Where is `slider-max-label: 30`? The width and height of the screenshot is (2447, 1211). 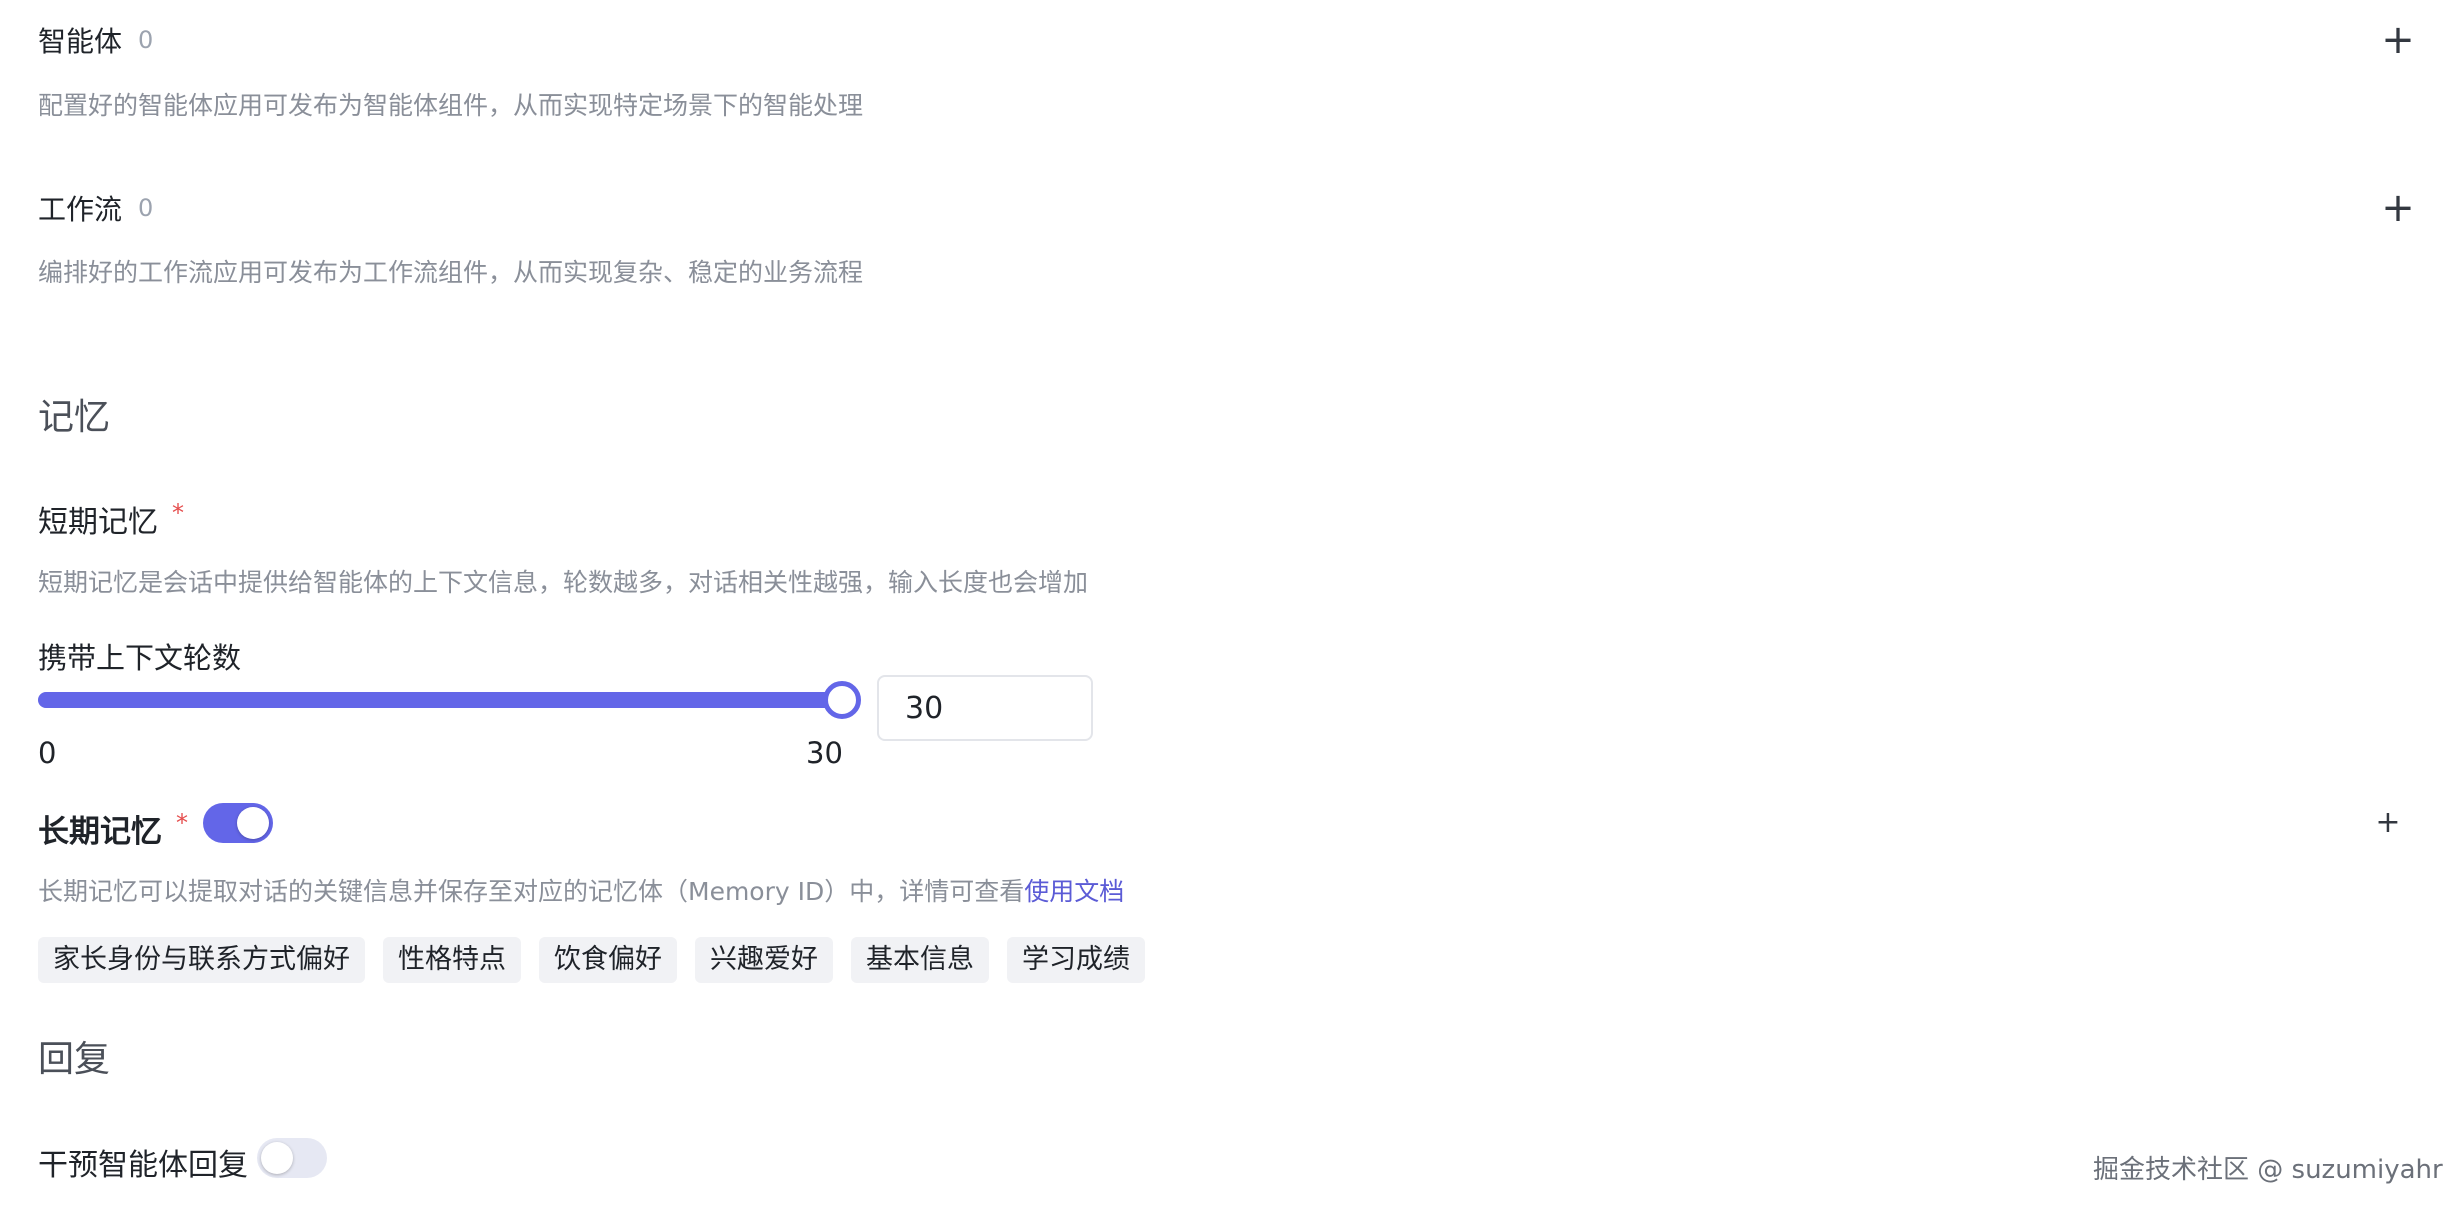 slider-max-label: 30 is located at coordinates (824, 753).